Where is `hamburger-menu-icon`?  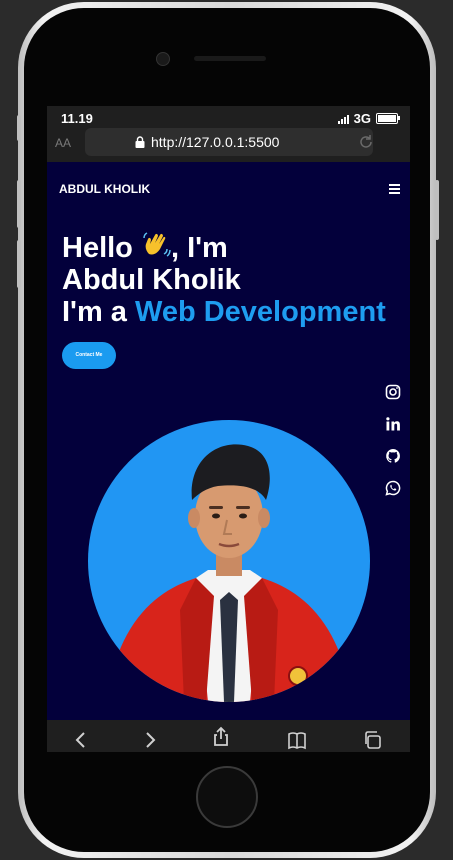 hamburger-menu-icon is located at coordinates (394, 190).